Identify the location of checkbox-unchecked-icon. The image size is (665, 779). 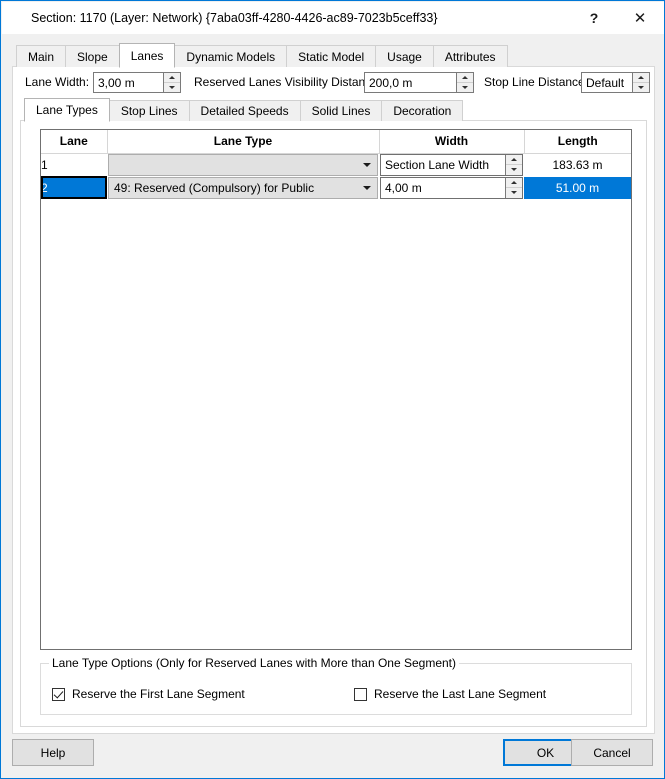
(360, 694).